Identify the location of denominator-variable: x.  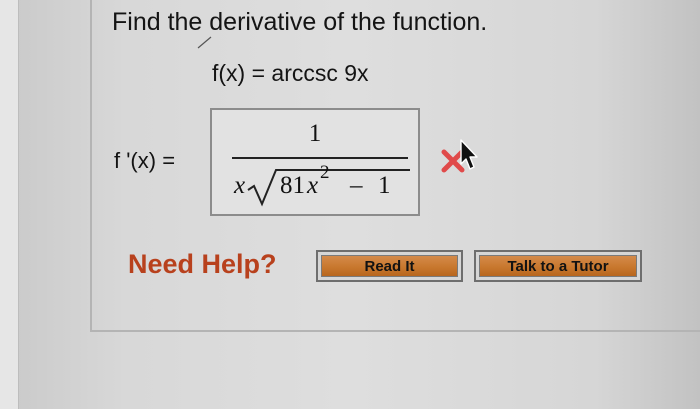
(313, 185).